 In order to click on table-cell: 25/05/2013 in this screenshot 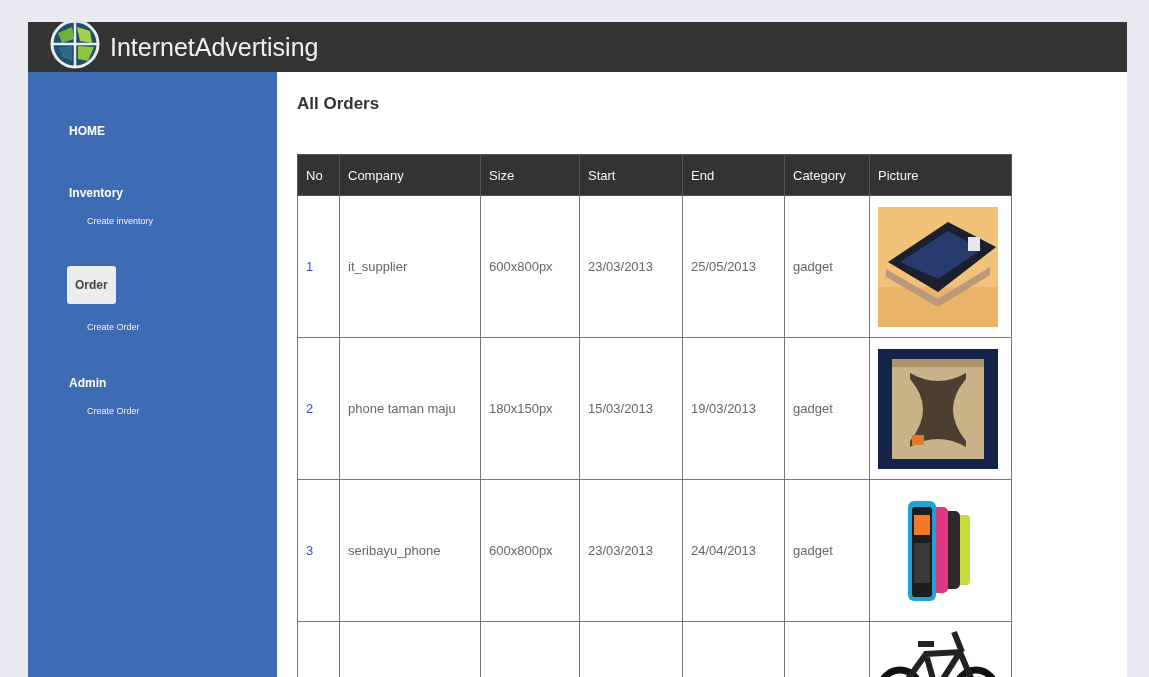, I will do `click(724, 266)`.